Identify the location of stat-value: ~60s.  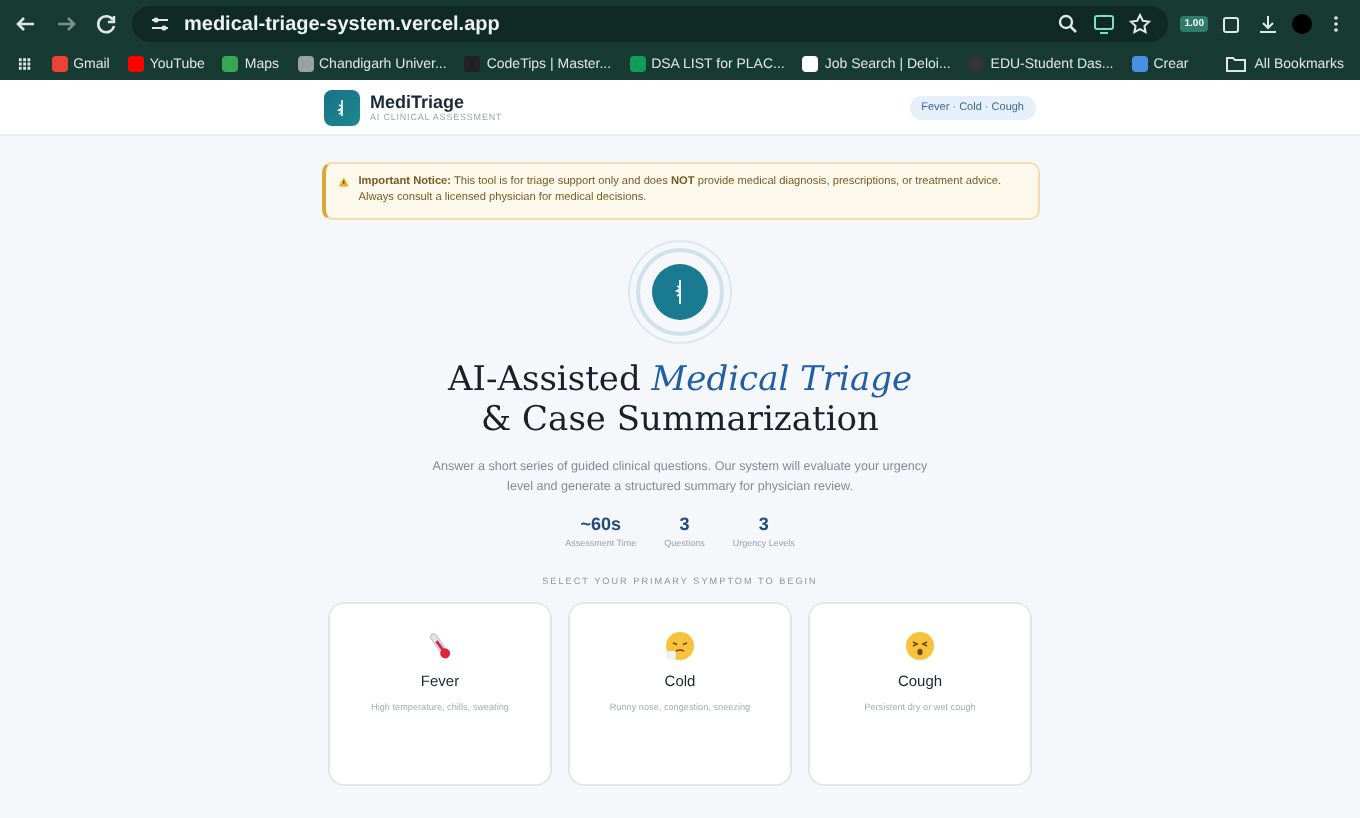
(600, 523).